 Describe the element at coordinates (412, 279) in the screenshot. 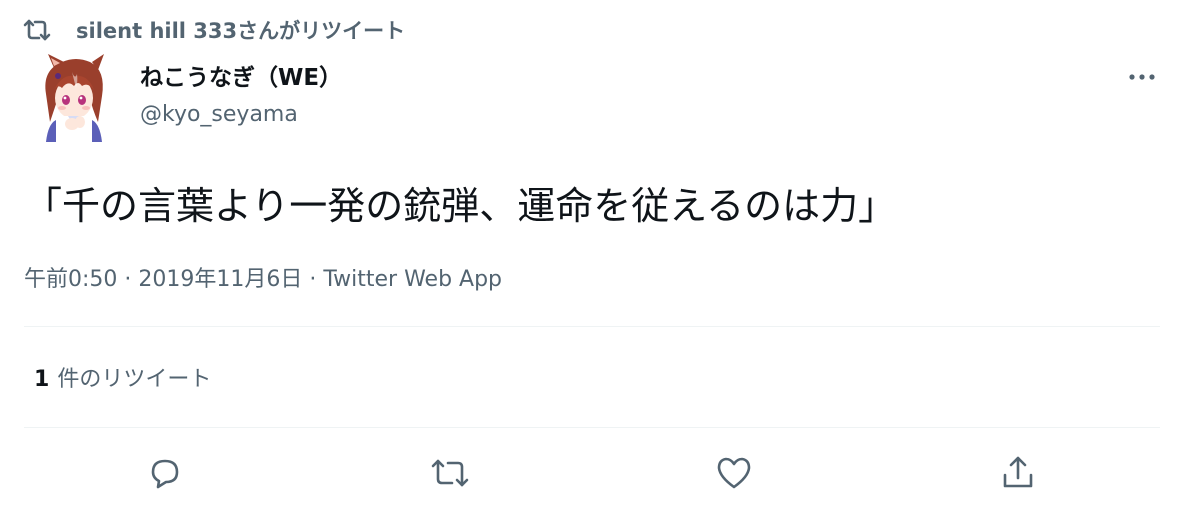

I see `tweet-source: Twitter Web App` at that location.